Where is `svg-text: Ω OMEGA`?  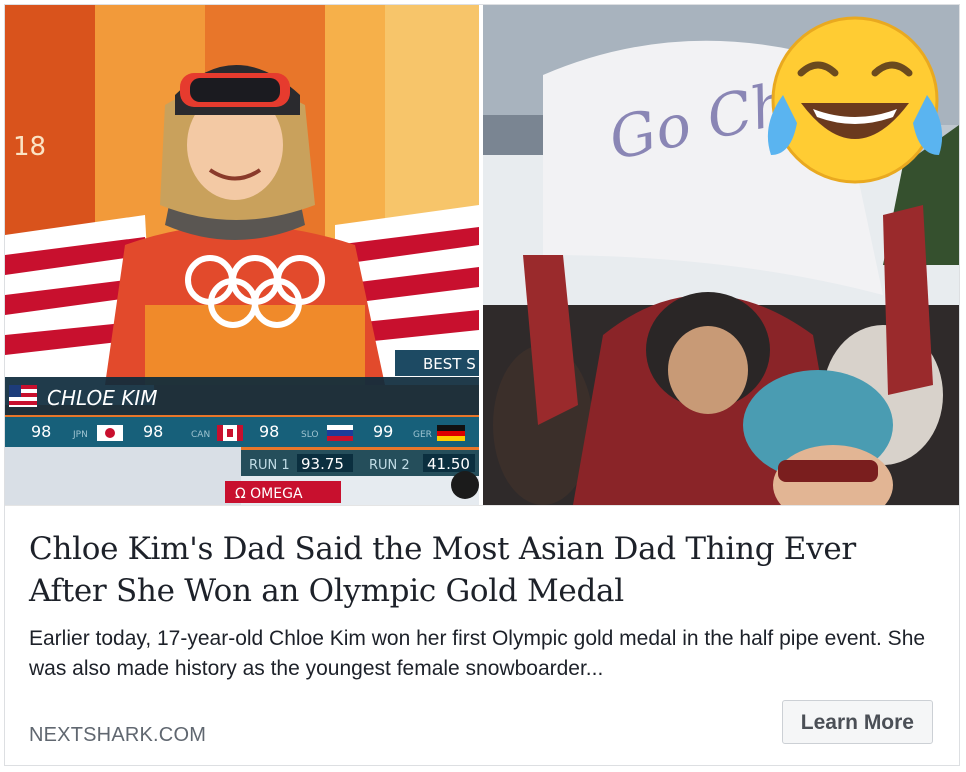 svg-text: Ω OMEGA is located at coordinates (269, 494).